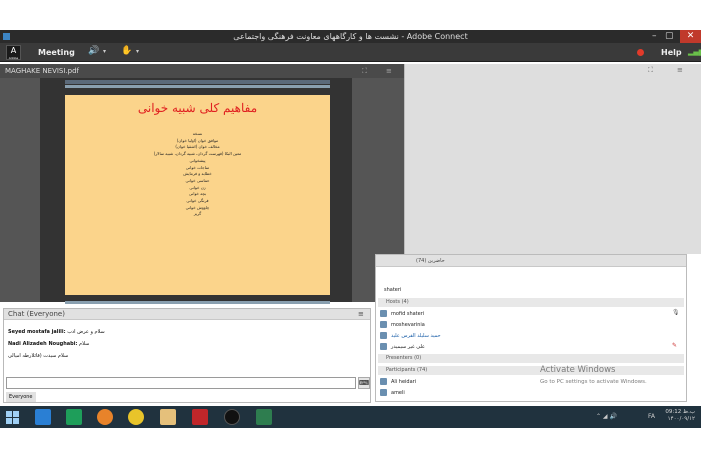 Image resolution: width=701 pixels, height=460 pixels. Describe the element at coordinates (181, 383) in the screenshot. I see `chat-input` at that location.